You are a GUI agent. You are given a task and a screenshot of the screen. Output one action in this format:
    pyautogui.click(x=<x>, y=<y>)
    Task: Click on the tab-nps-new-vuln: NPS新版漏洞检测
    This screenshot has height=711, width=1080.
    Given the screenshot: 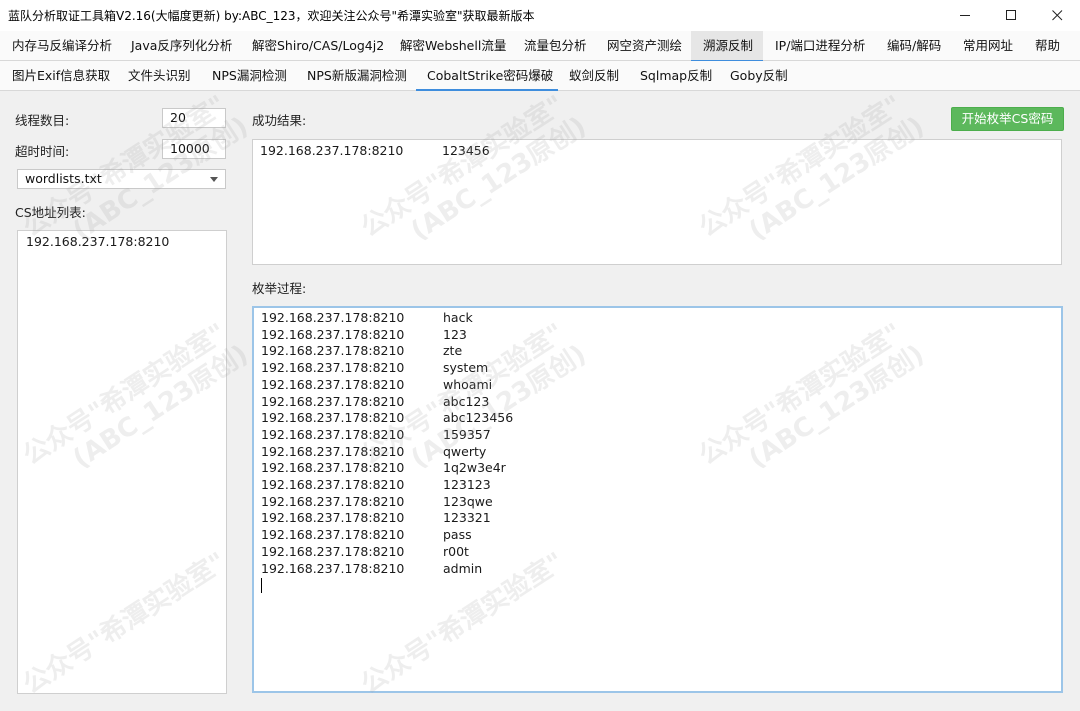 What is the action you would take?
    pyautogui.click(x=357, y=76)
    